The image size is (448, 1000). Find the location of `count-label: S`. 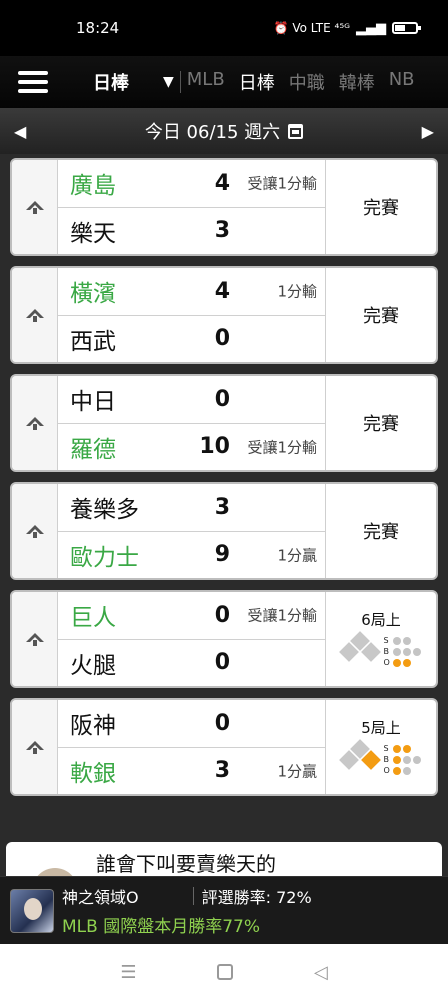

count-label: S is located at coordinates (386, 748).